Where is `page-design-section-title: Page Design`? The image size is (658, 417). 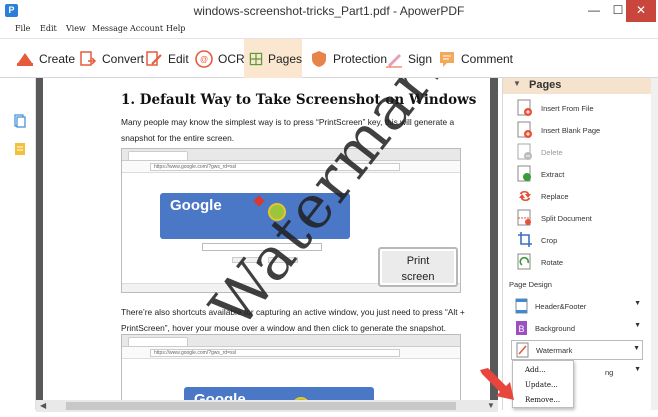 page-design-section-title: Page Design is located at coordinates (530, 284).